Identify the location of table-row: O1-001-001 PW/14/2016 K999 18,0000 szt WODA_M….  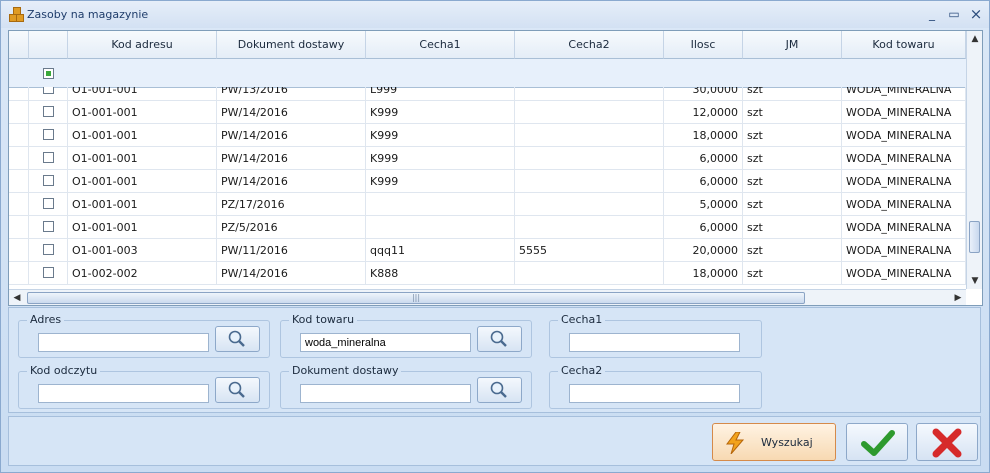
(487, 135).